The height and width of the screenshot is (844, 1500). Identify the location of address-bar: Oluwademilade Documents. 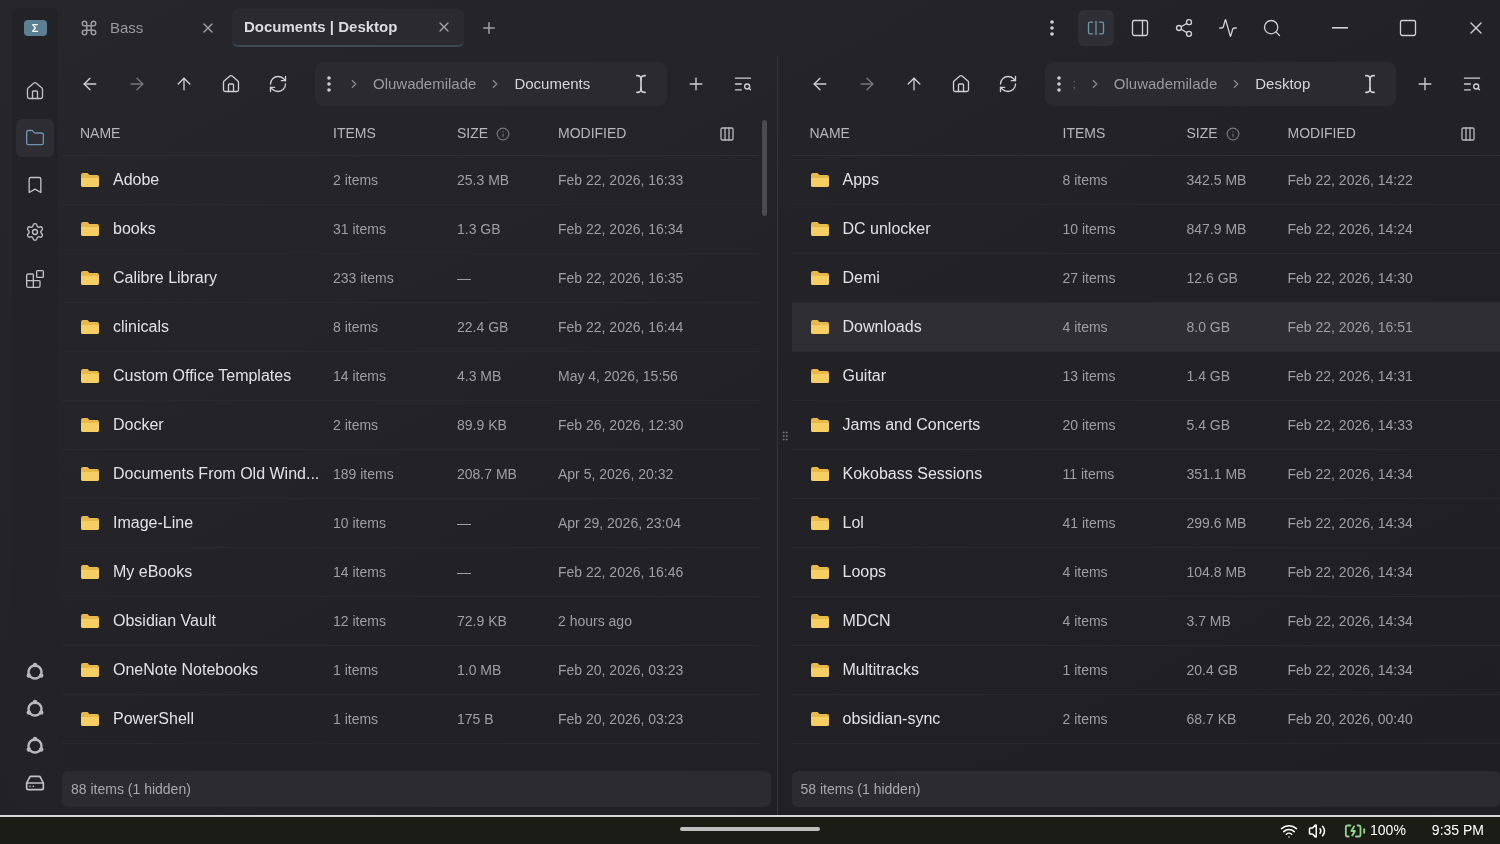
(491, 84).